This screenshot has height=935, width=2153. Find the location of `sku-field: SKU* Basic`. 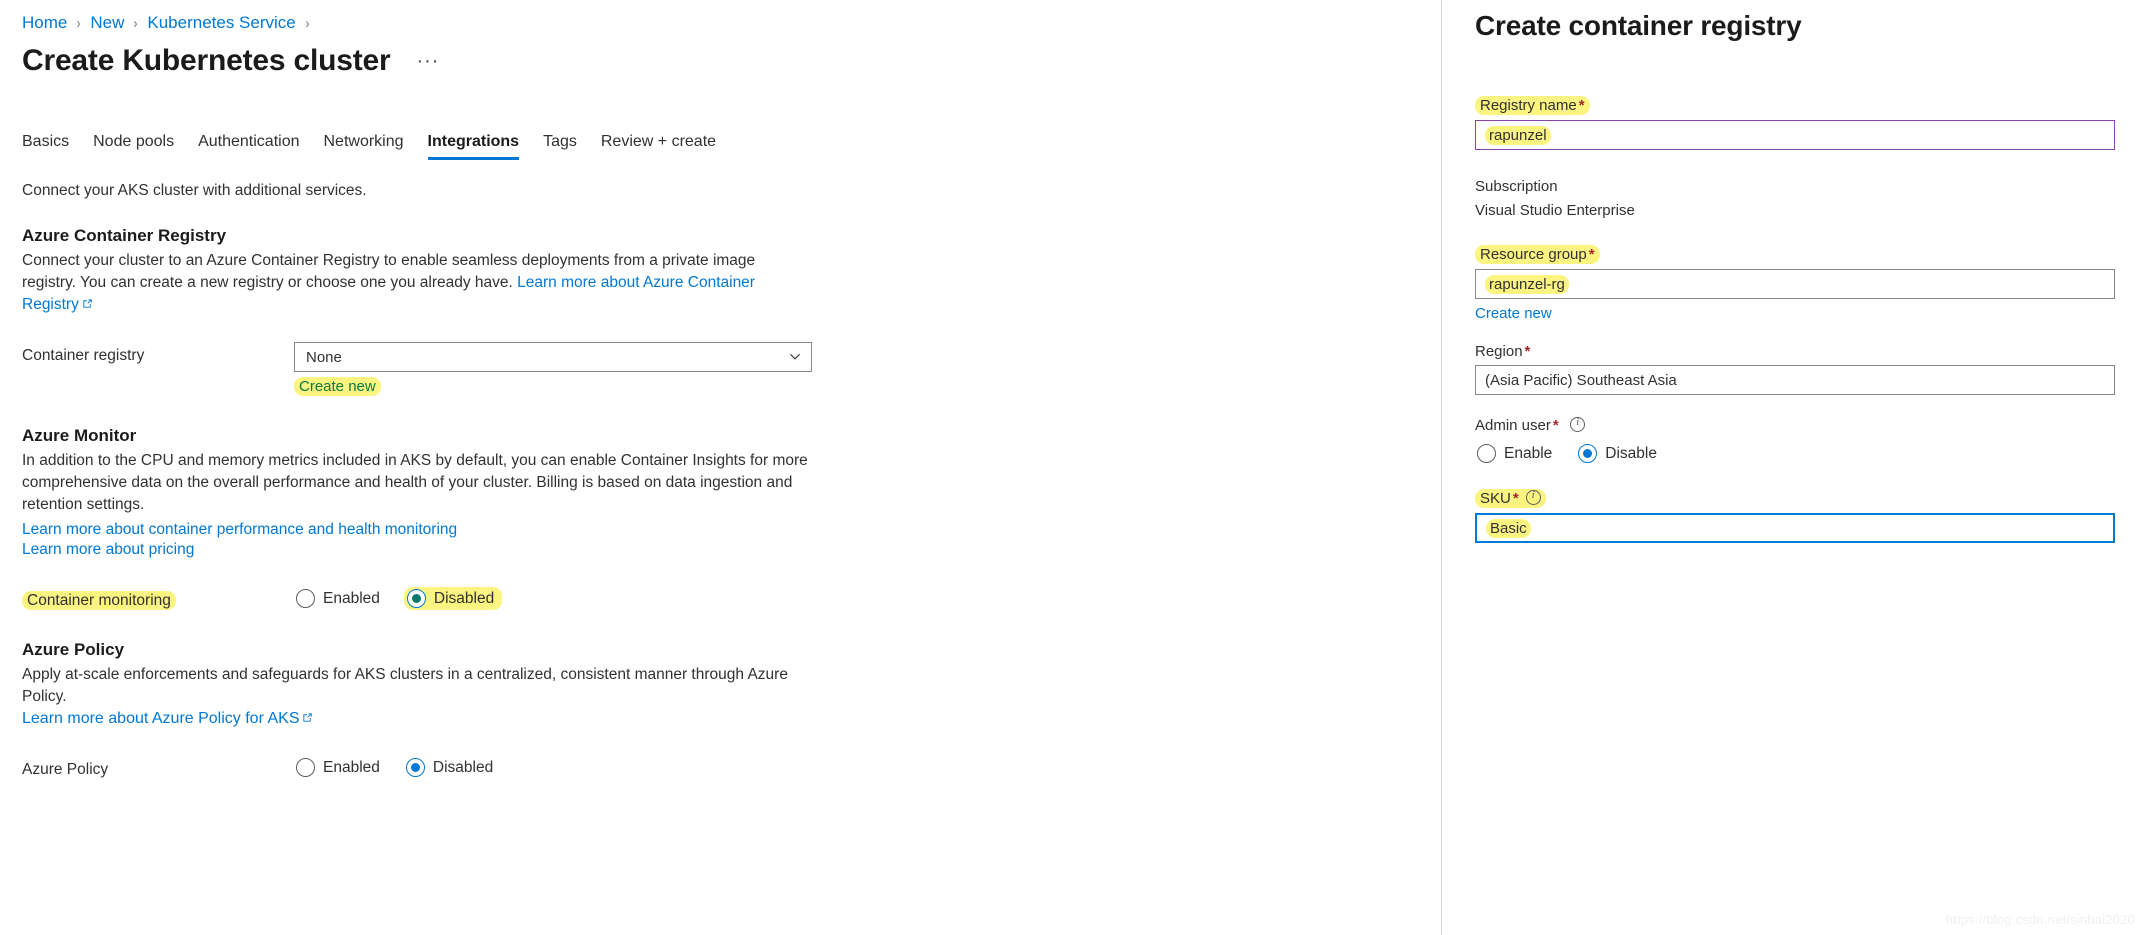

sku-field: SKU* Basic is located at coordinates (1814, 516).